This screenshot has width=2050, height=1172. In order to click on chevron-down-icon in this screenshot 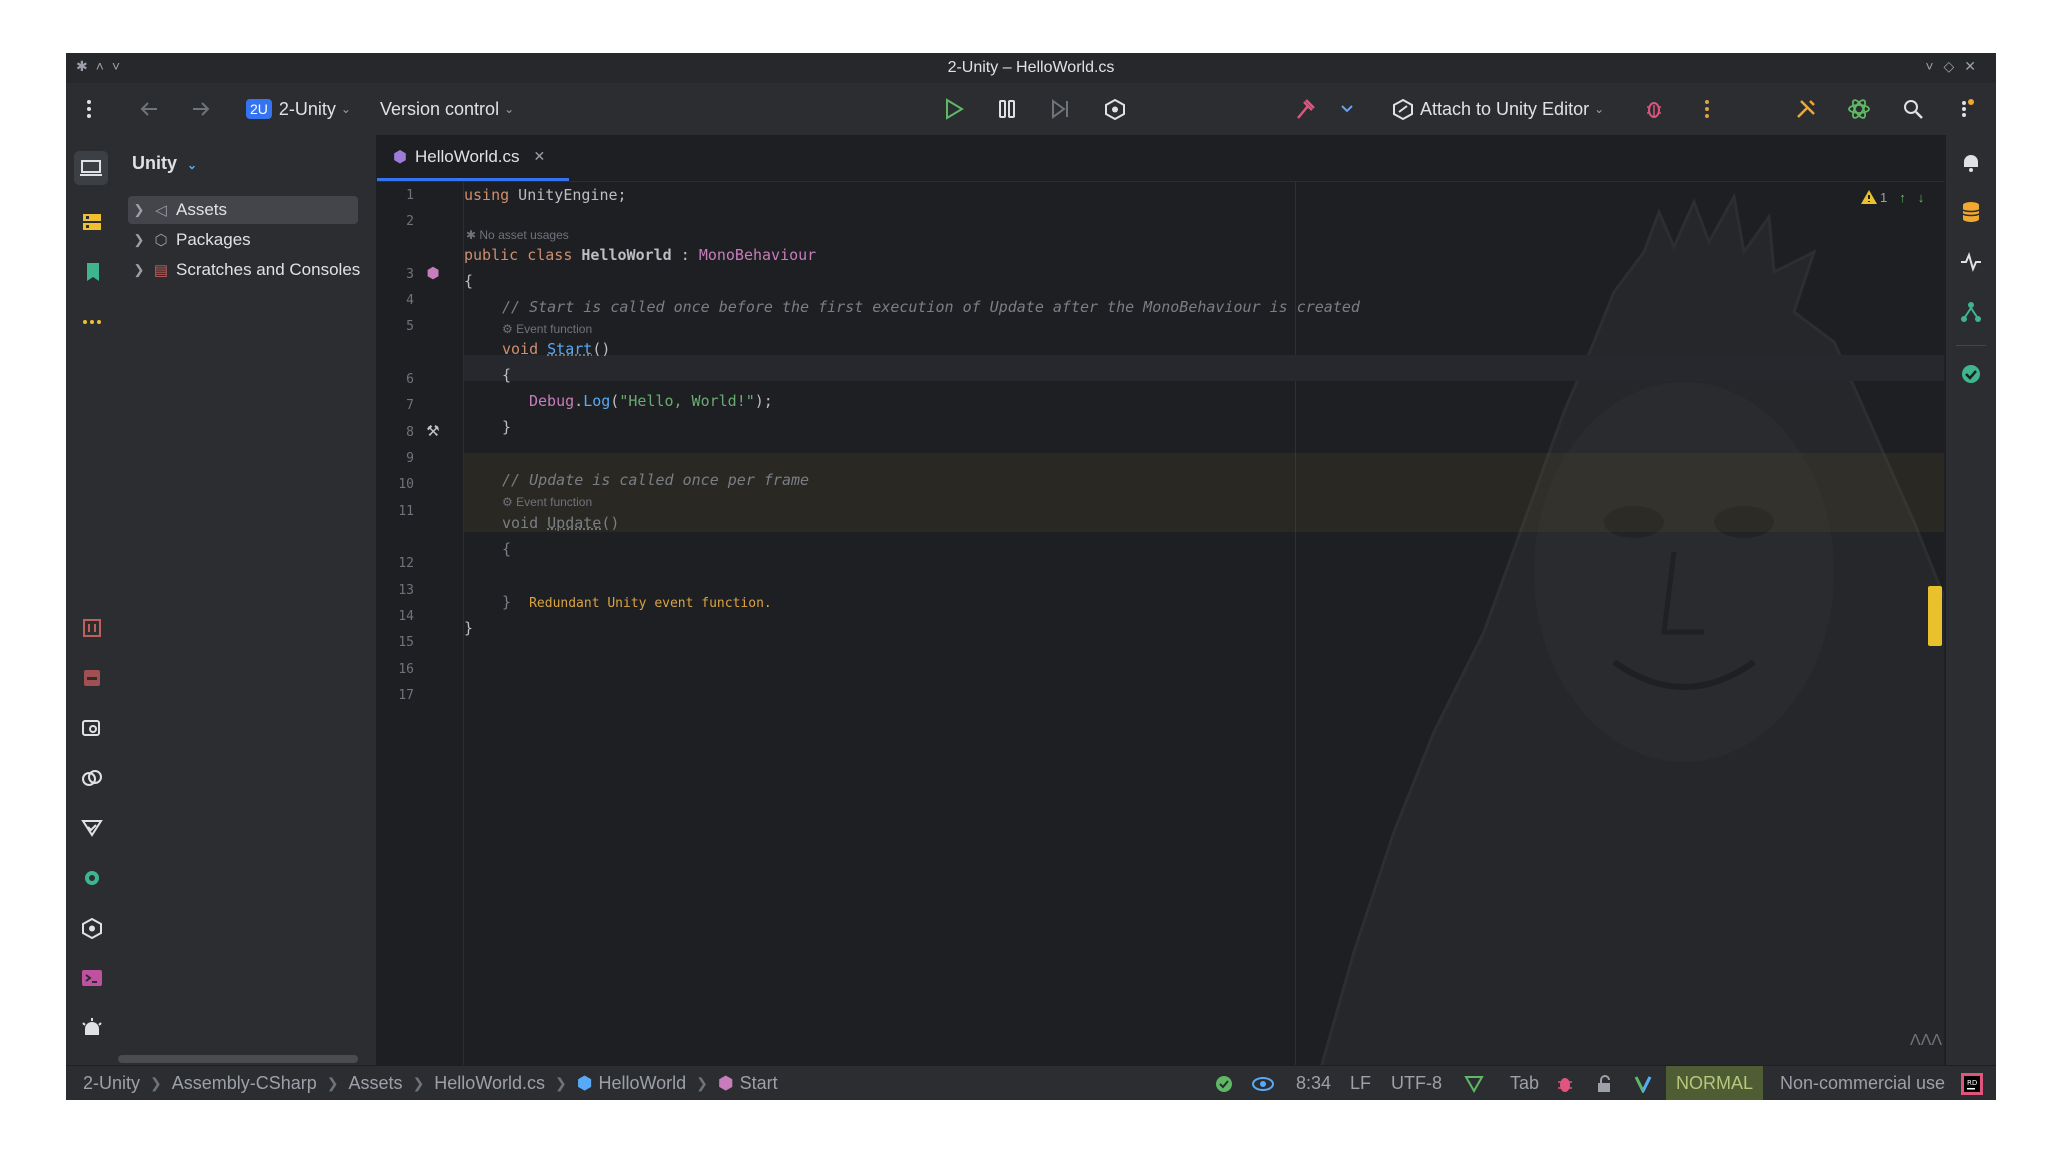, I will do `click(1347, 109)`.